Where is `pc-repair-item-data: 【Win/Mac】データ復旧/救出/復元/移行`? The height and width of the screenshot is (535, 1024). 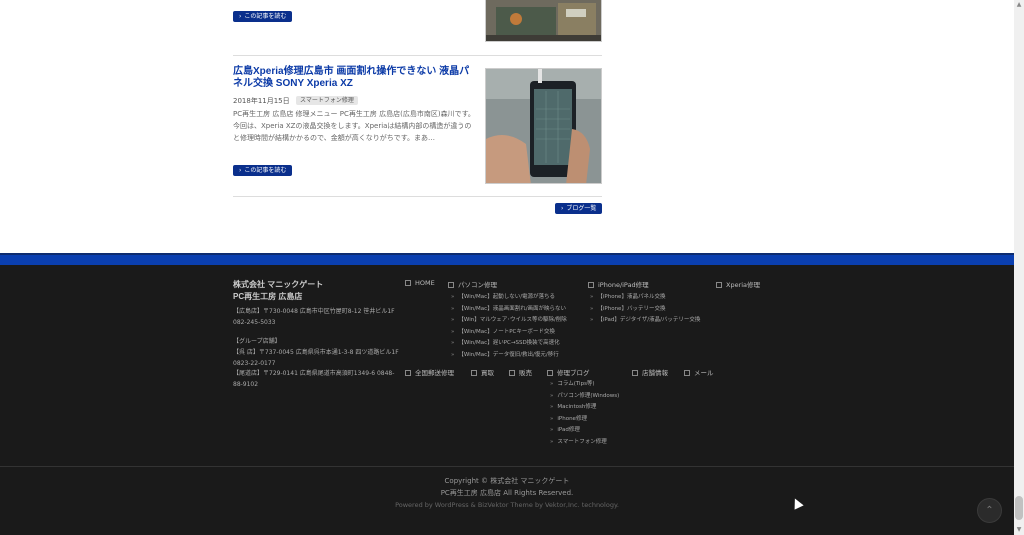
pc-repair-item-data: 【Win/Mac】データ復旧/救出/復元/移行 is located at coordinates (509, 356).